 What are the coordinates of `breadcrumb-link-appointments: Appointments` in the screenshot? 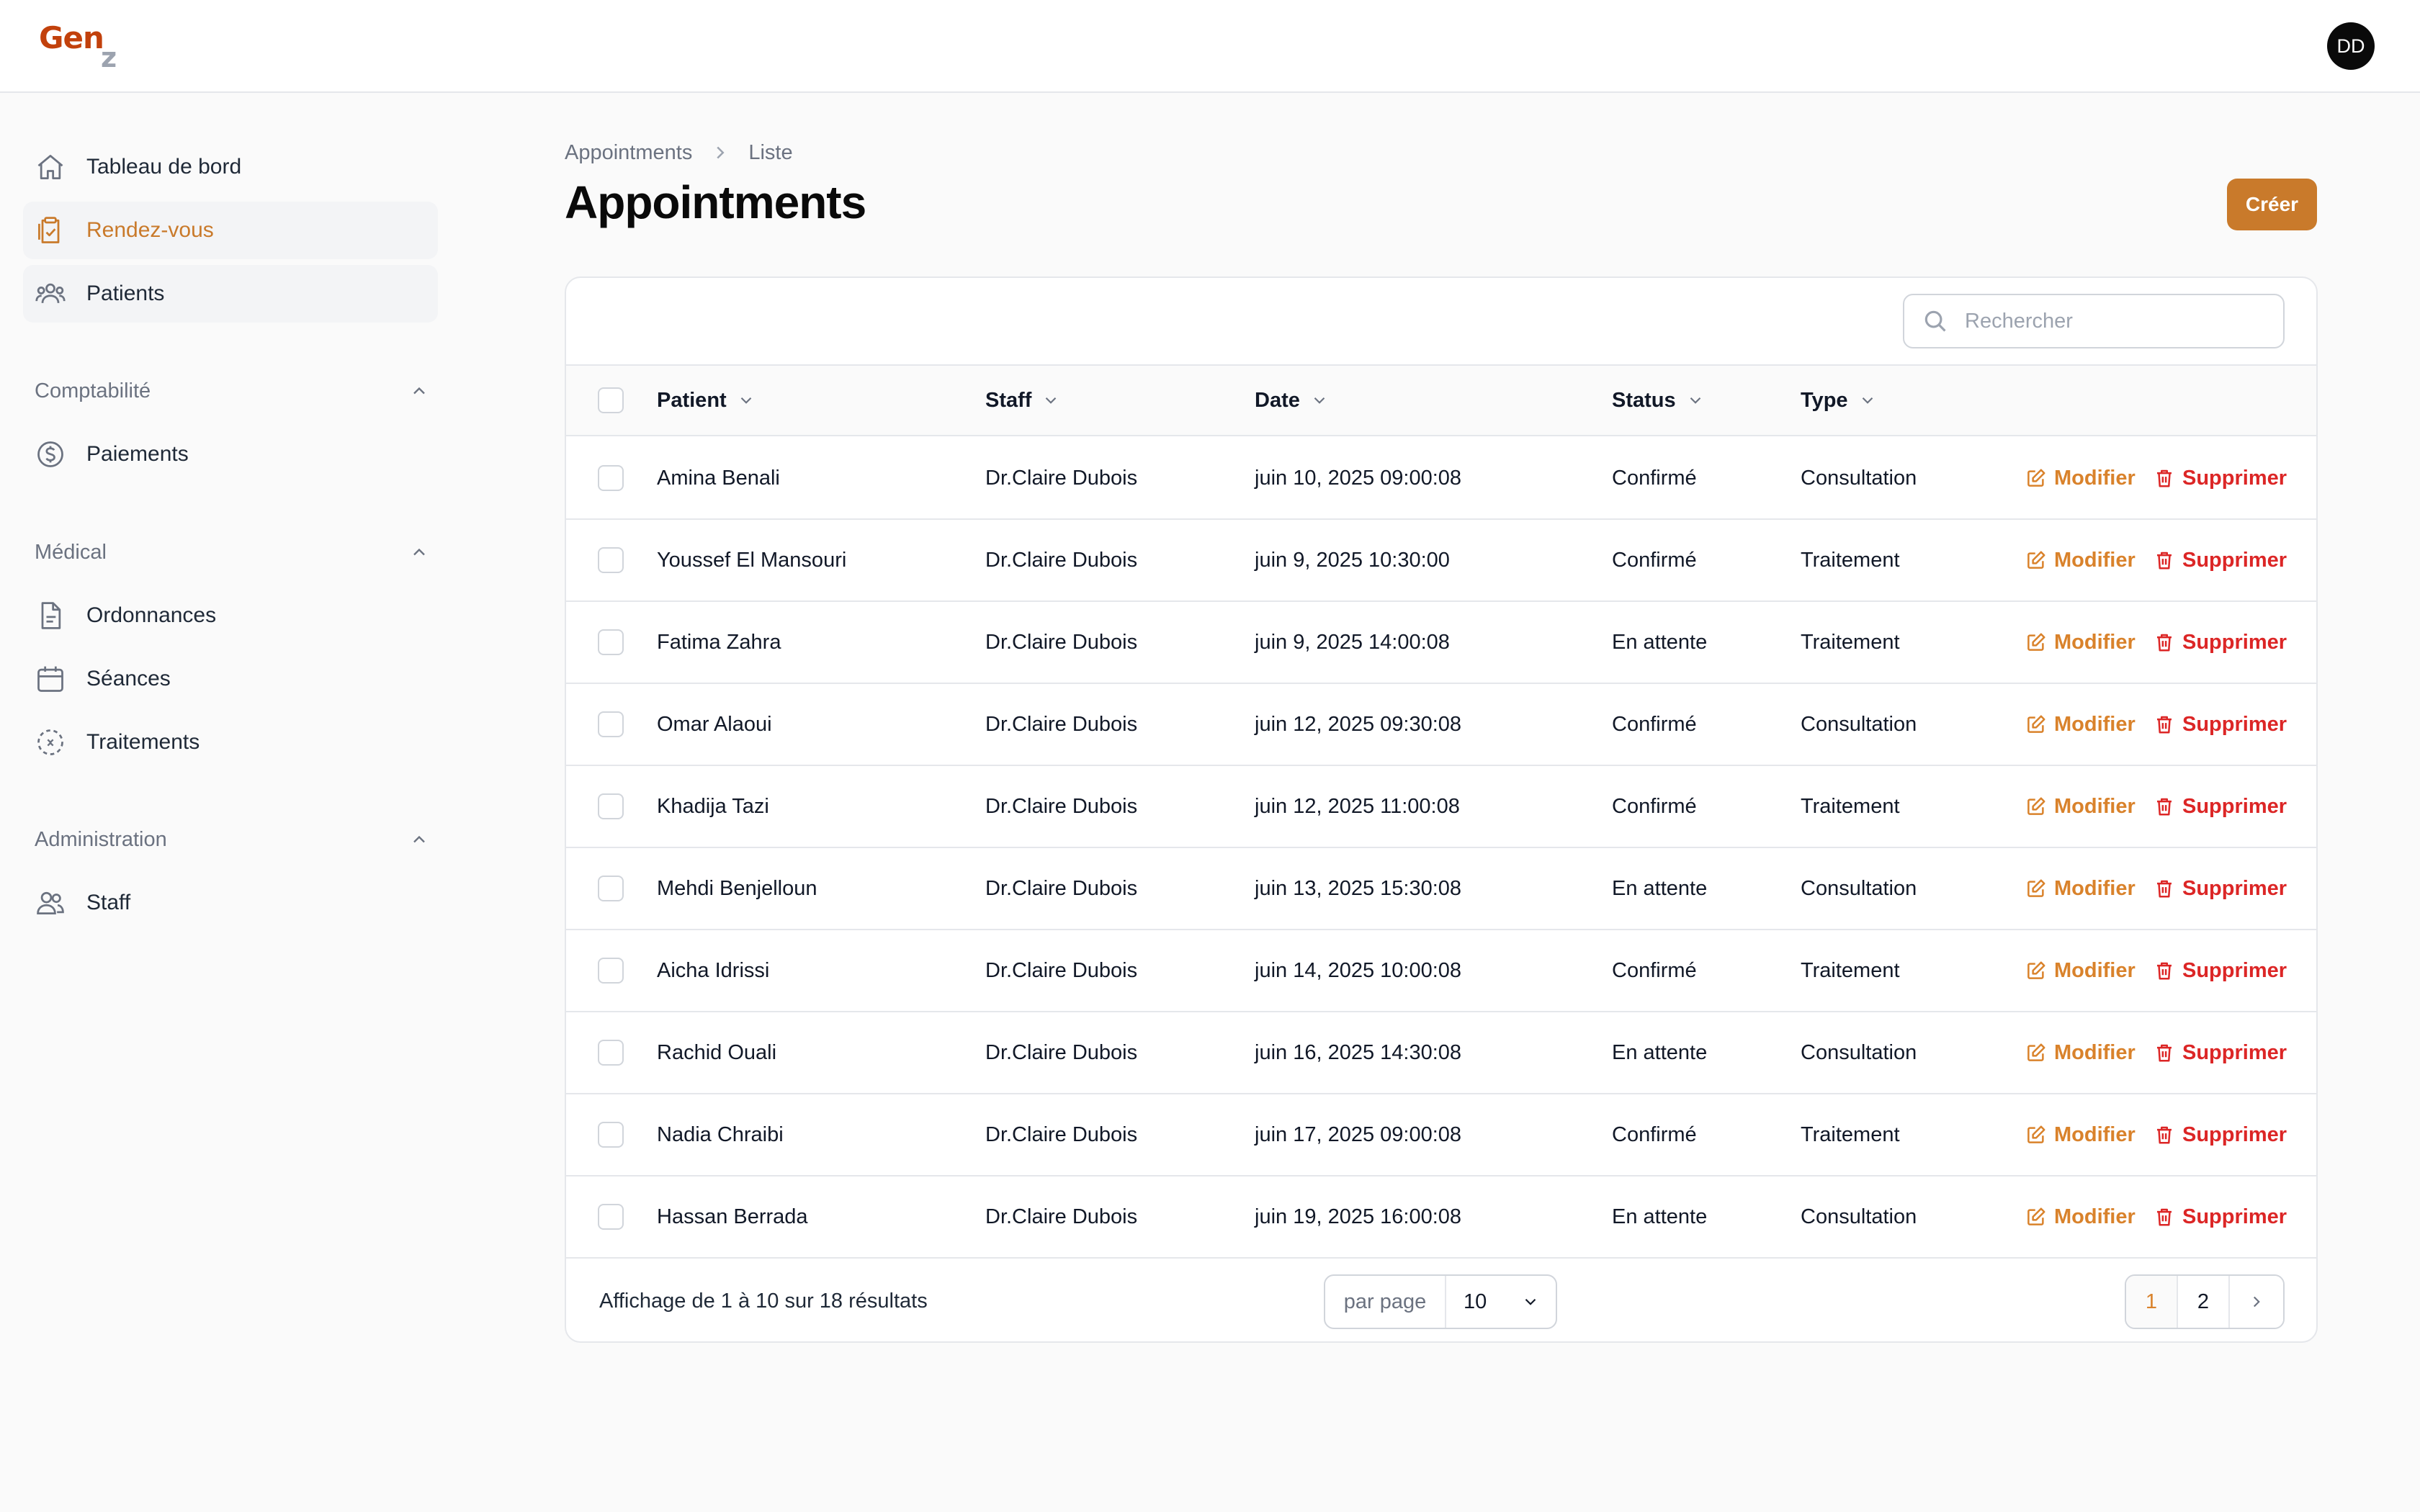 It's located at (628, 153).